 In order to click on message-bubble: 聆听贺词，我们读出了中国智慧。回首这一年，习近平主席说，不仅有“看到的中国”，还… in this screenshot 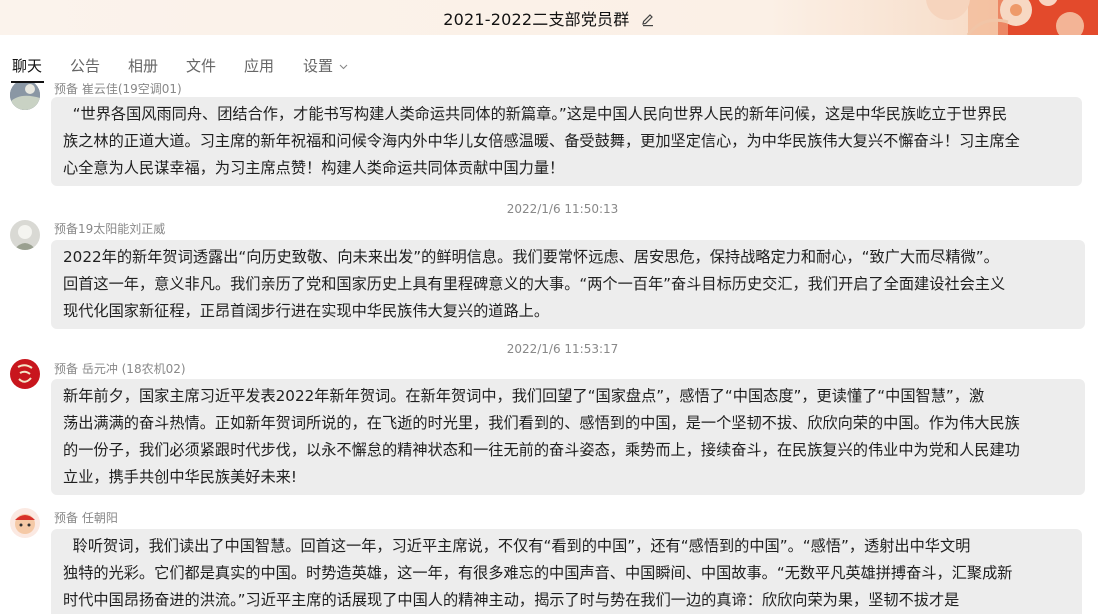, I will do `click(566, 571)`.